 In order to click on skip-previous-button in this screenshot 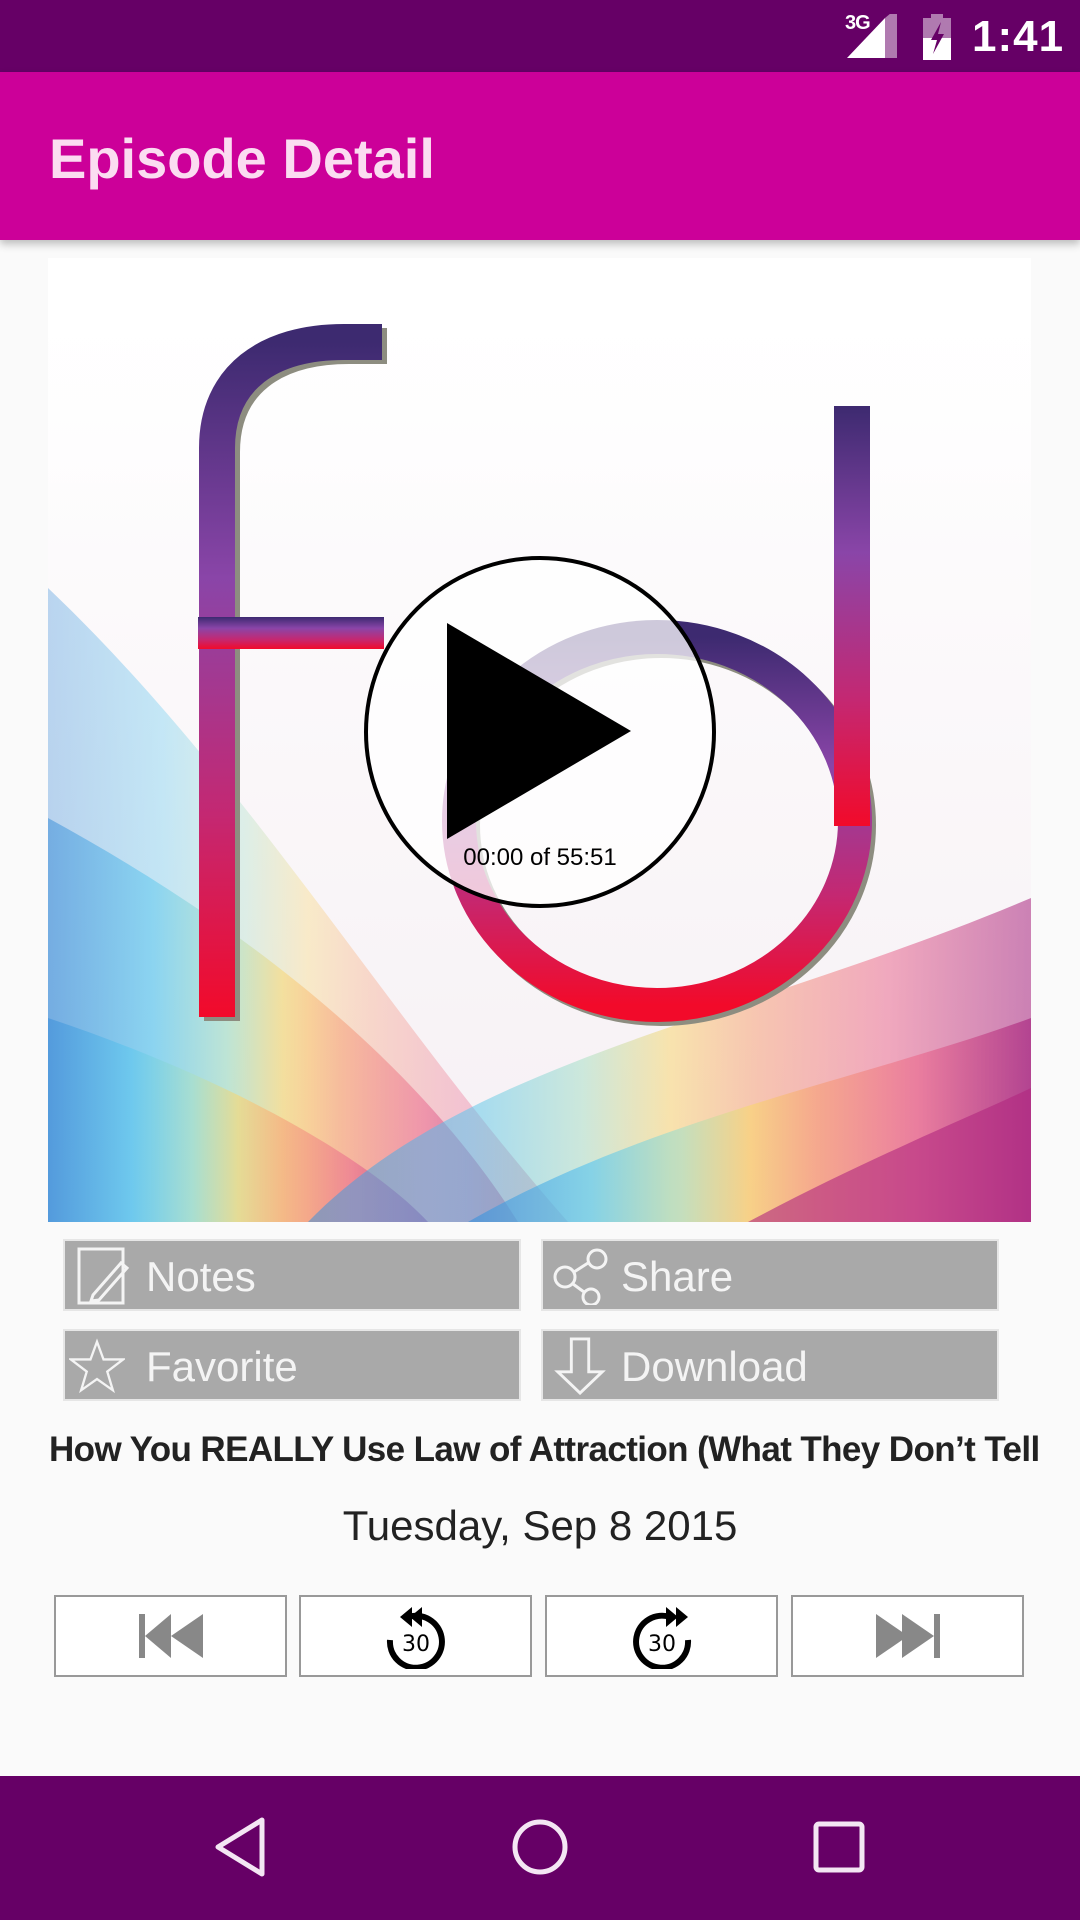, I will do `click(170, 1636)`.